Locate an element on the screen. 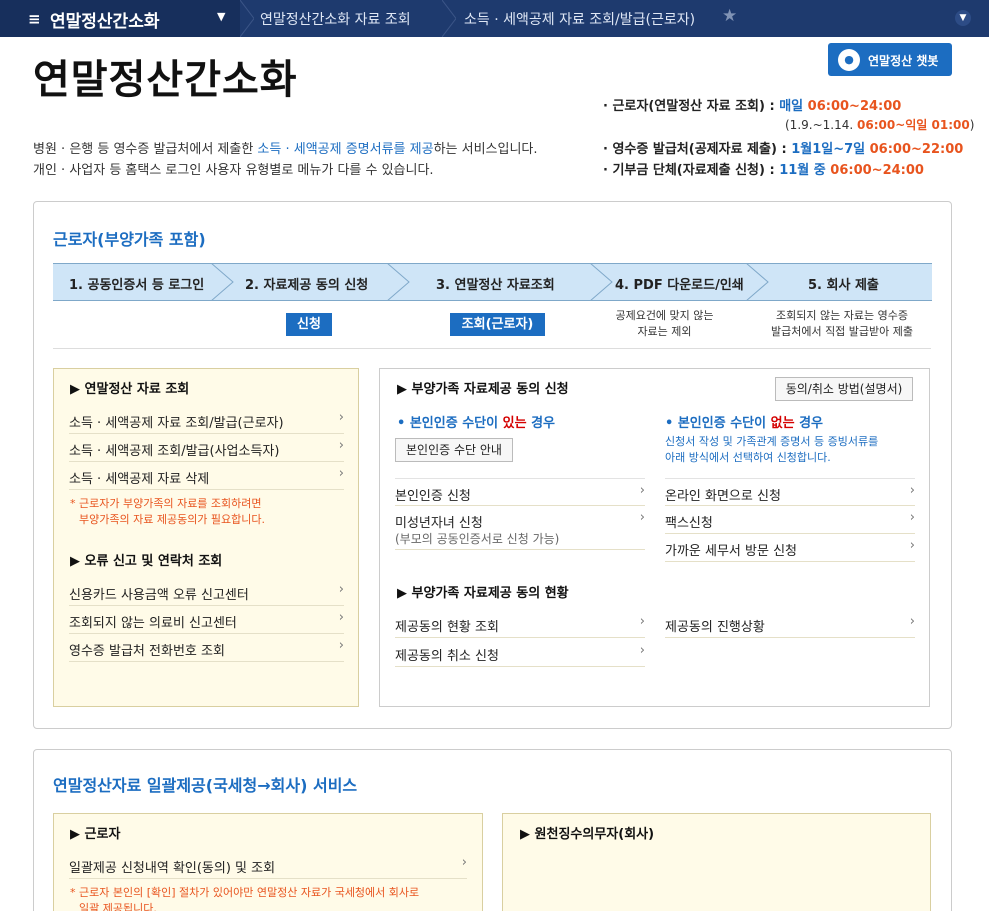 This screenshot has height=911, width=989. hamburger-icon: ≡ is located at coordinates (34, 19).